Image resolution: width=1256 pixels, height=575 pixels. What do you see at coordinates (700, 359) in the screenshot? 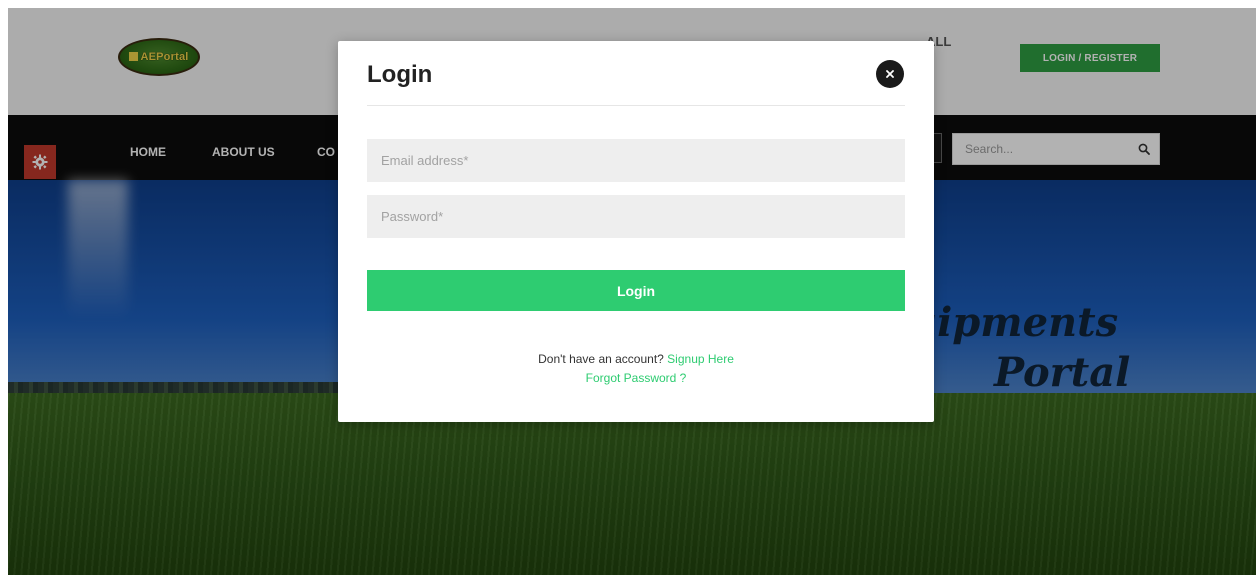
I see `signup-link: Signup Here` at bounding box center [700, 359].